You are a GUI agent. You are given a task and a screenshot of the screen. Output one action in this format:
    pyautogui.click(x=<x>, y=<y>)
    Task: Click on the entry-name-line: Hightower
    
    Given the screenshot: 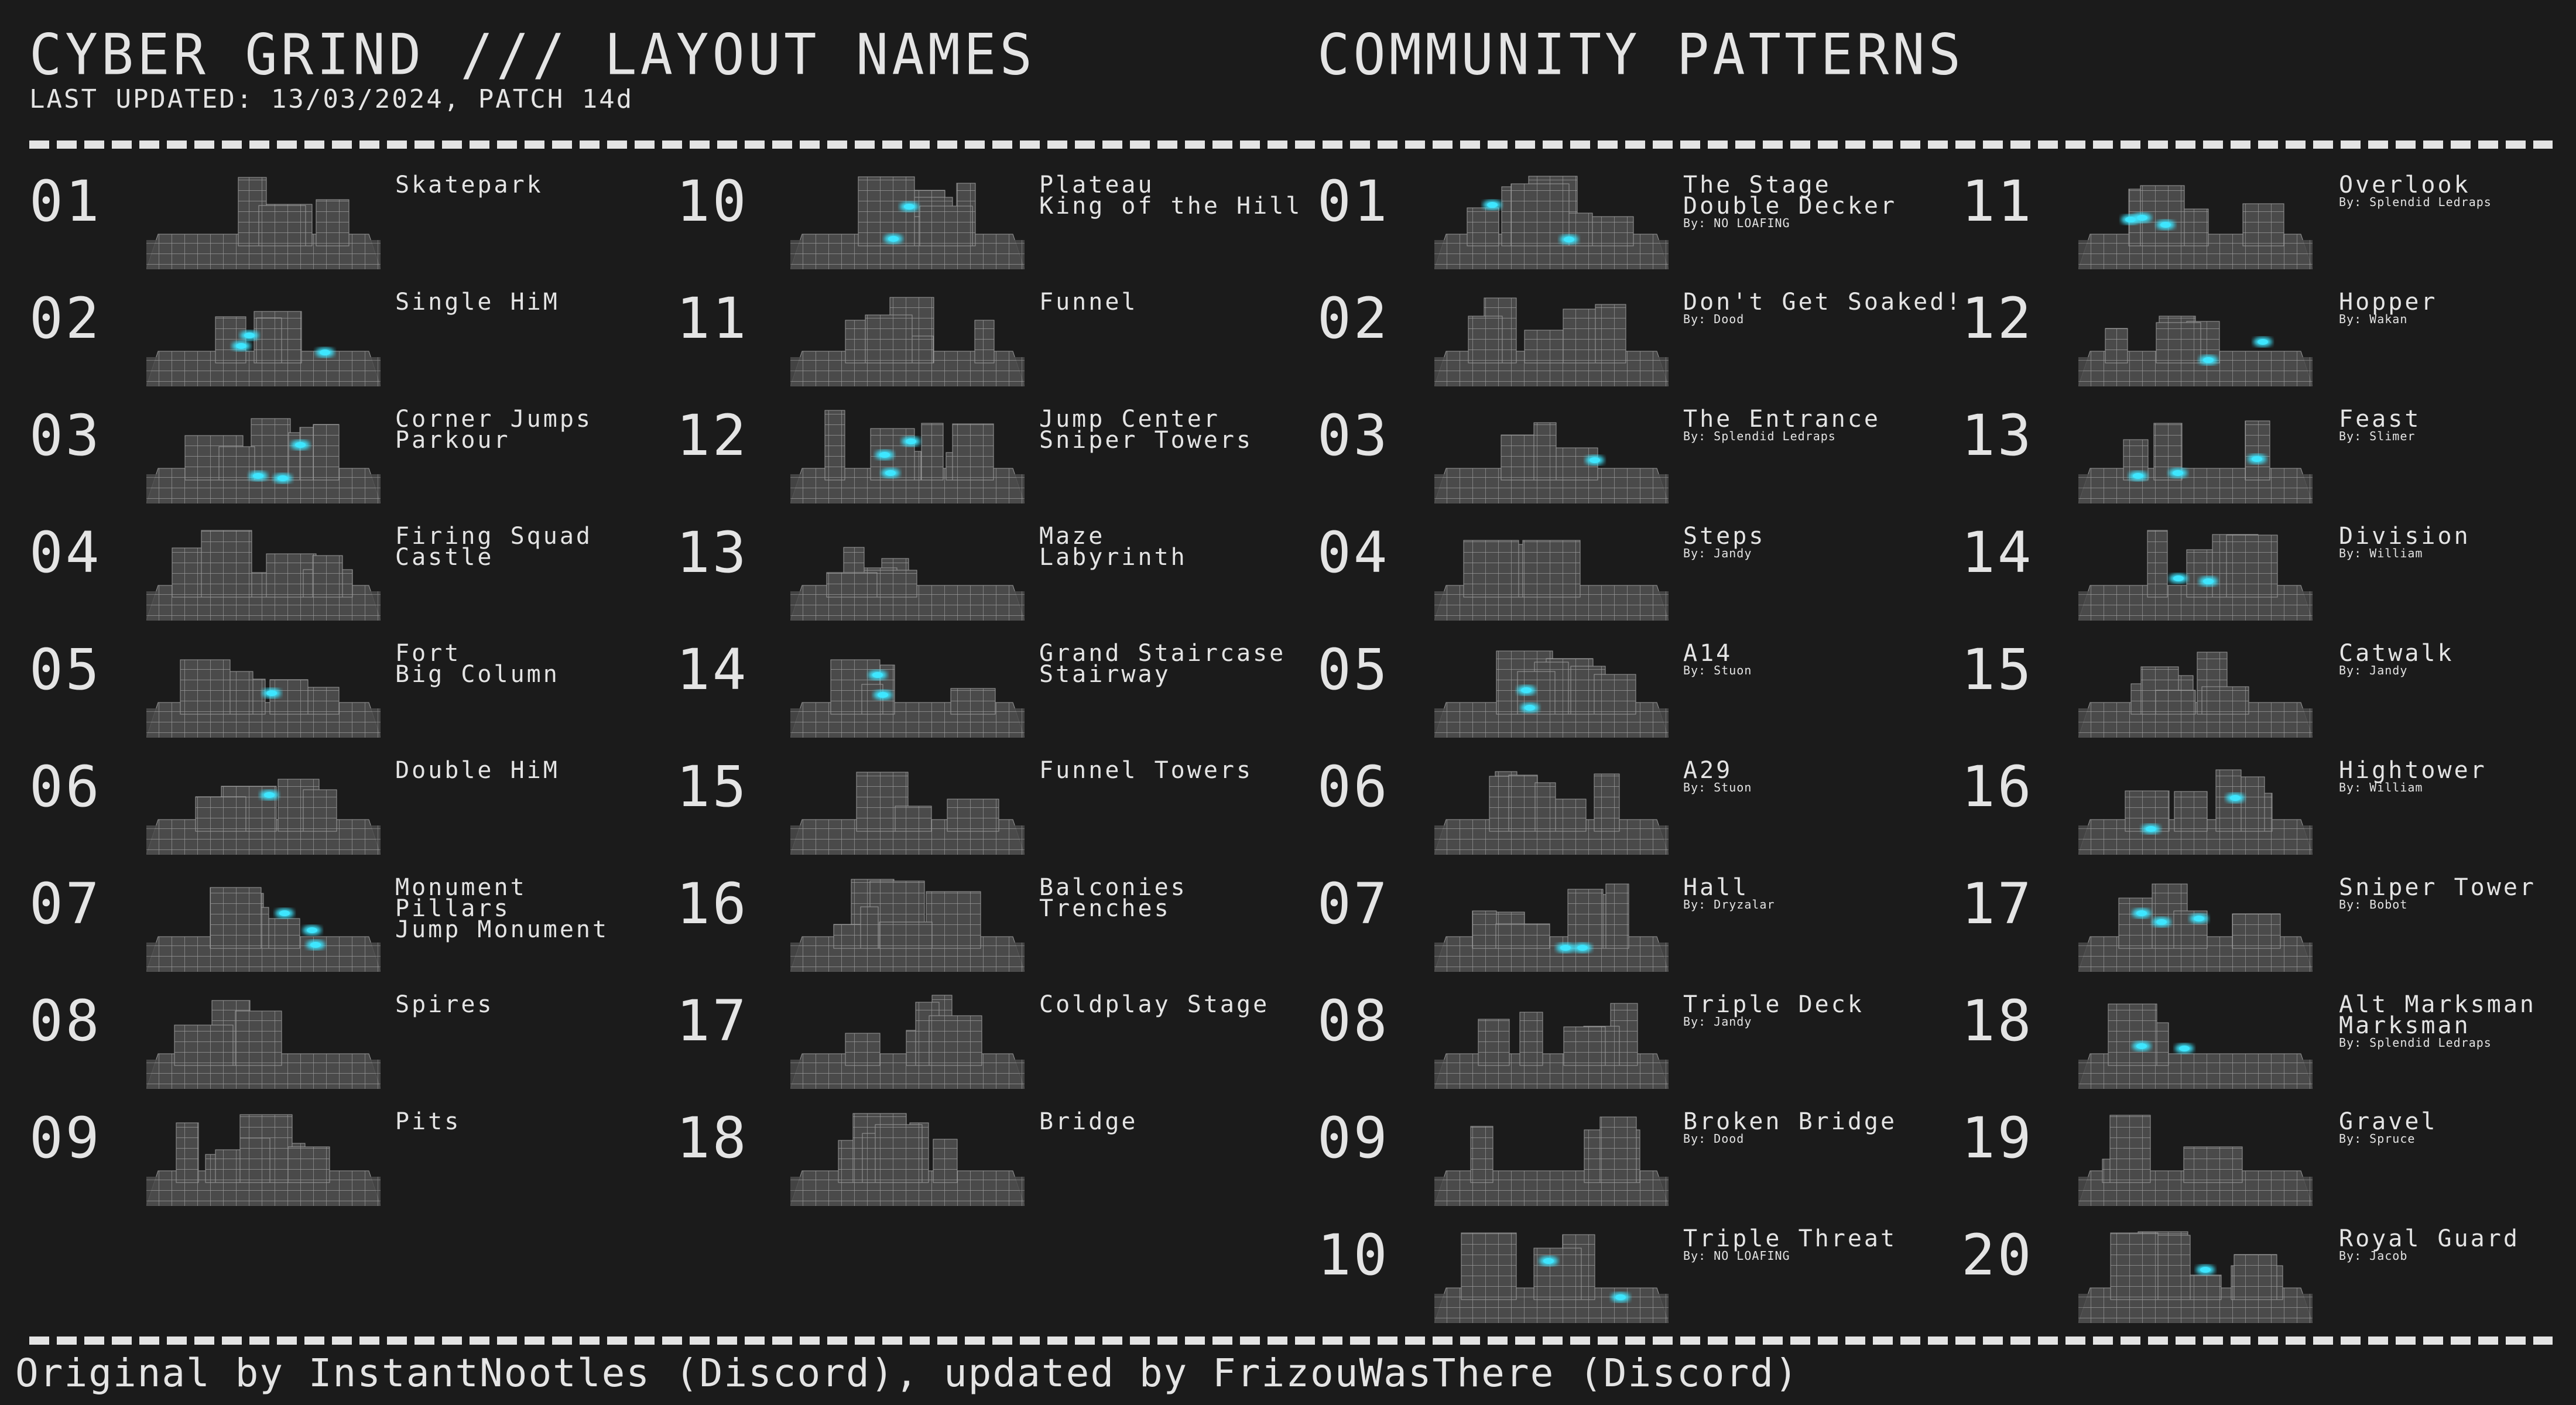 What is the action you would take?
    pyautogui.click(x=2413, y=770)
    